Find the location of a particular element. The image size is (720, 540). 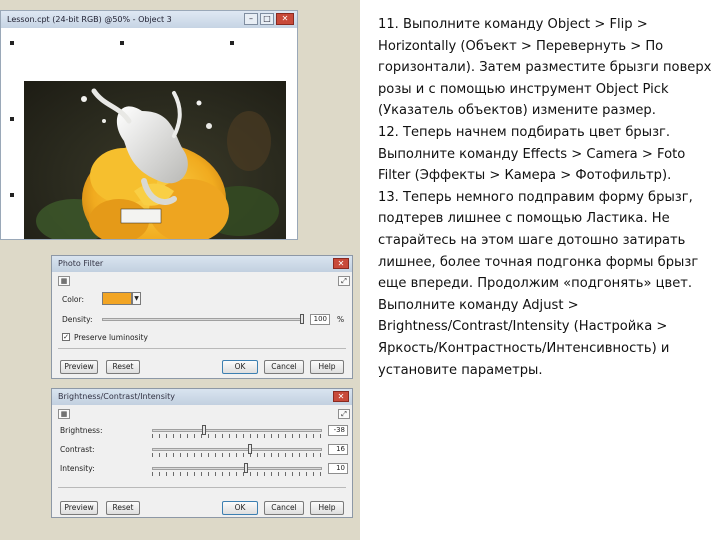

window-controls: – □ ✕ is located at coordinates (269, 19).